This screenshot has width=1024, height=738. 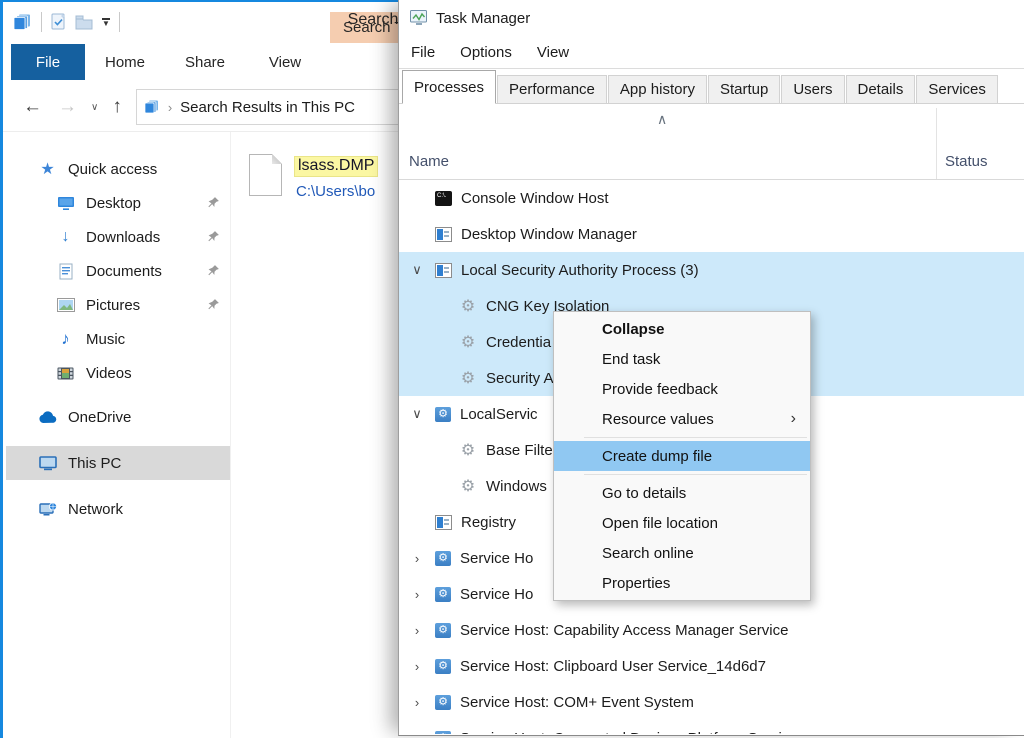 I want to click on column-divider, so click(x=936, y=143).